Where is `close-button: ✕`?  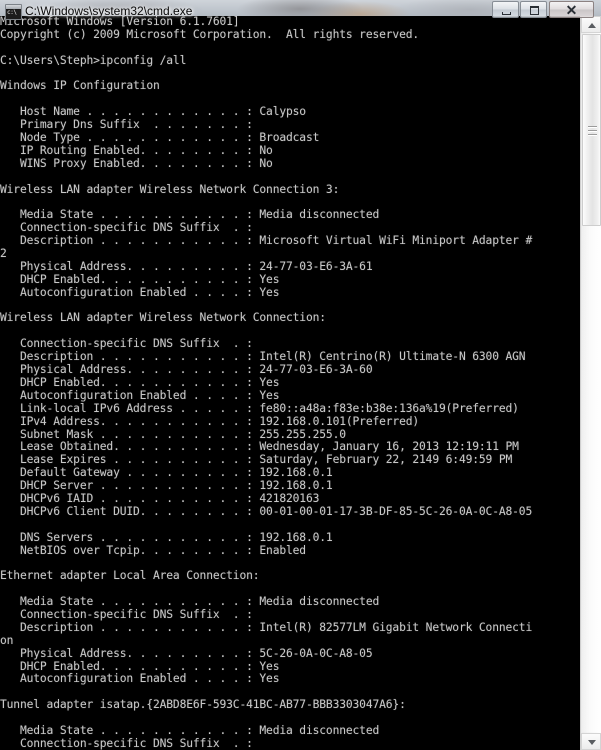 close-button: ✕ is located at coordinates (571, 9).